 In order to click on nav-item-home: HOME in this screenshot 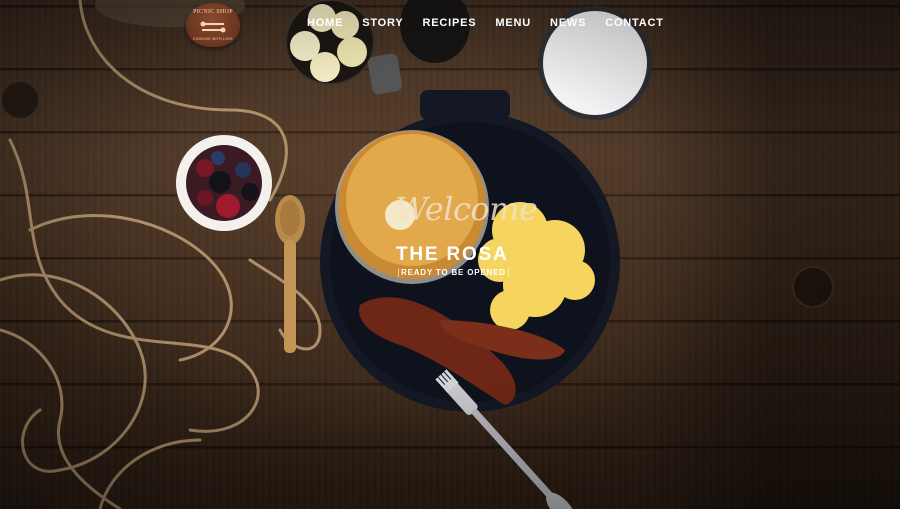, I will do `click(325, 23)`.